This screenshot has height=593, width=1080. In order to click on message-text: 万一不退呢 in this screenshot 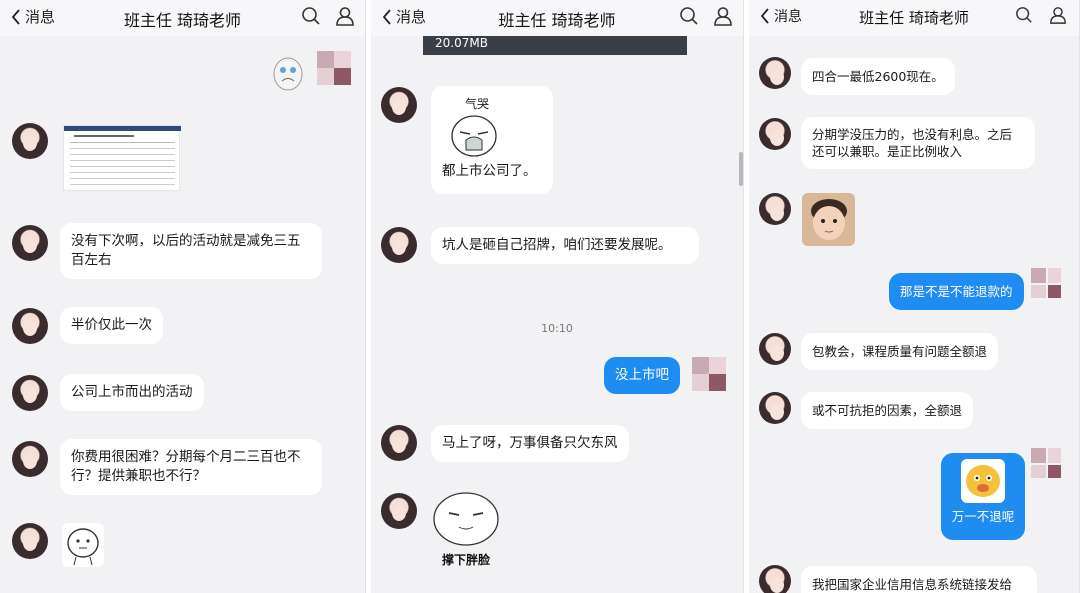, I will do `click(983, 516)`.